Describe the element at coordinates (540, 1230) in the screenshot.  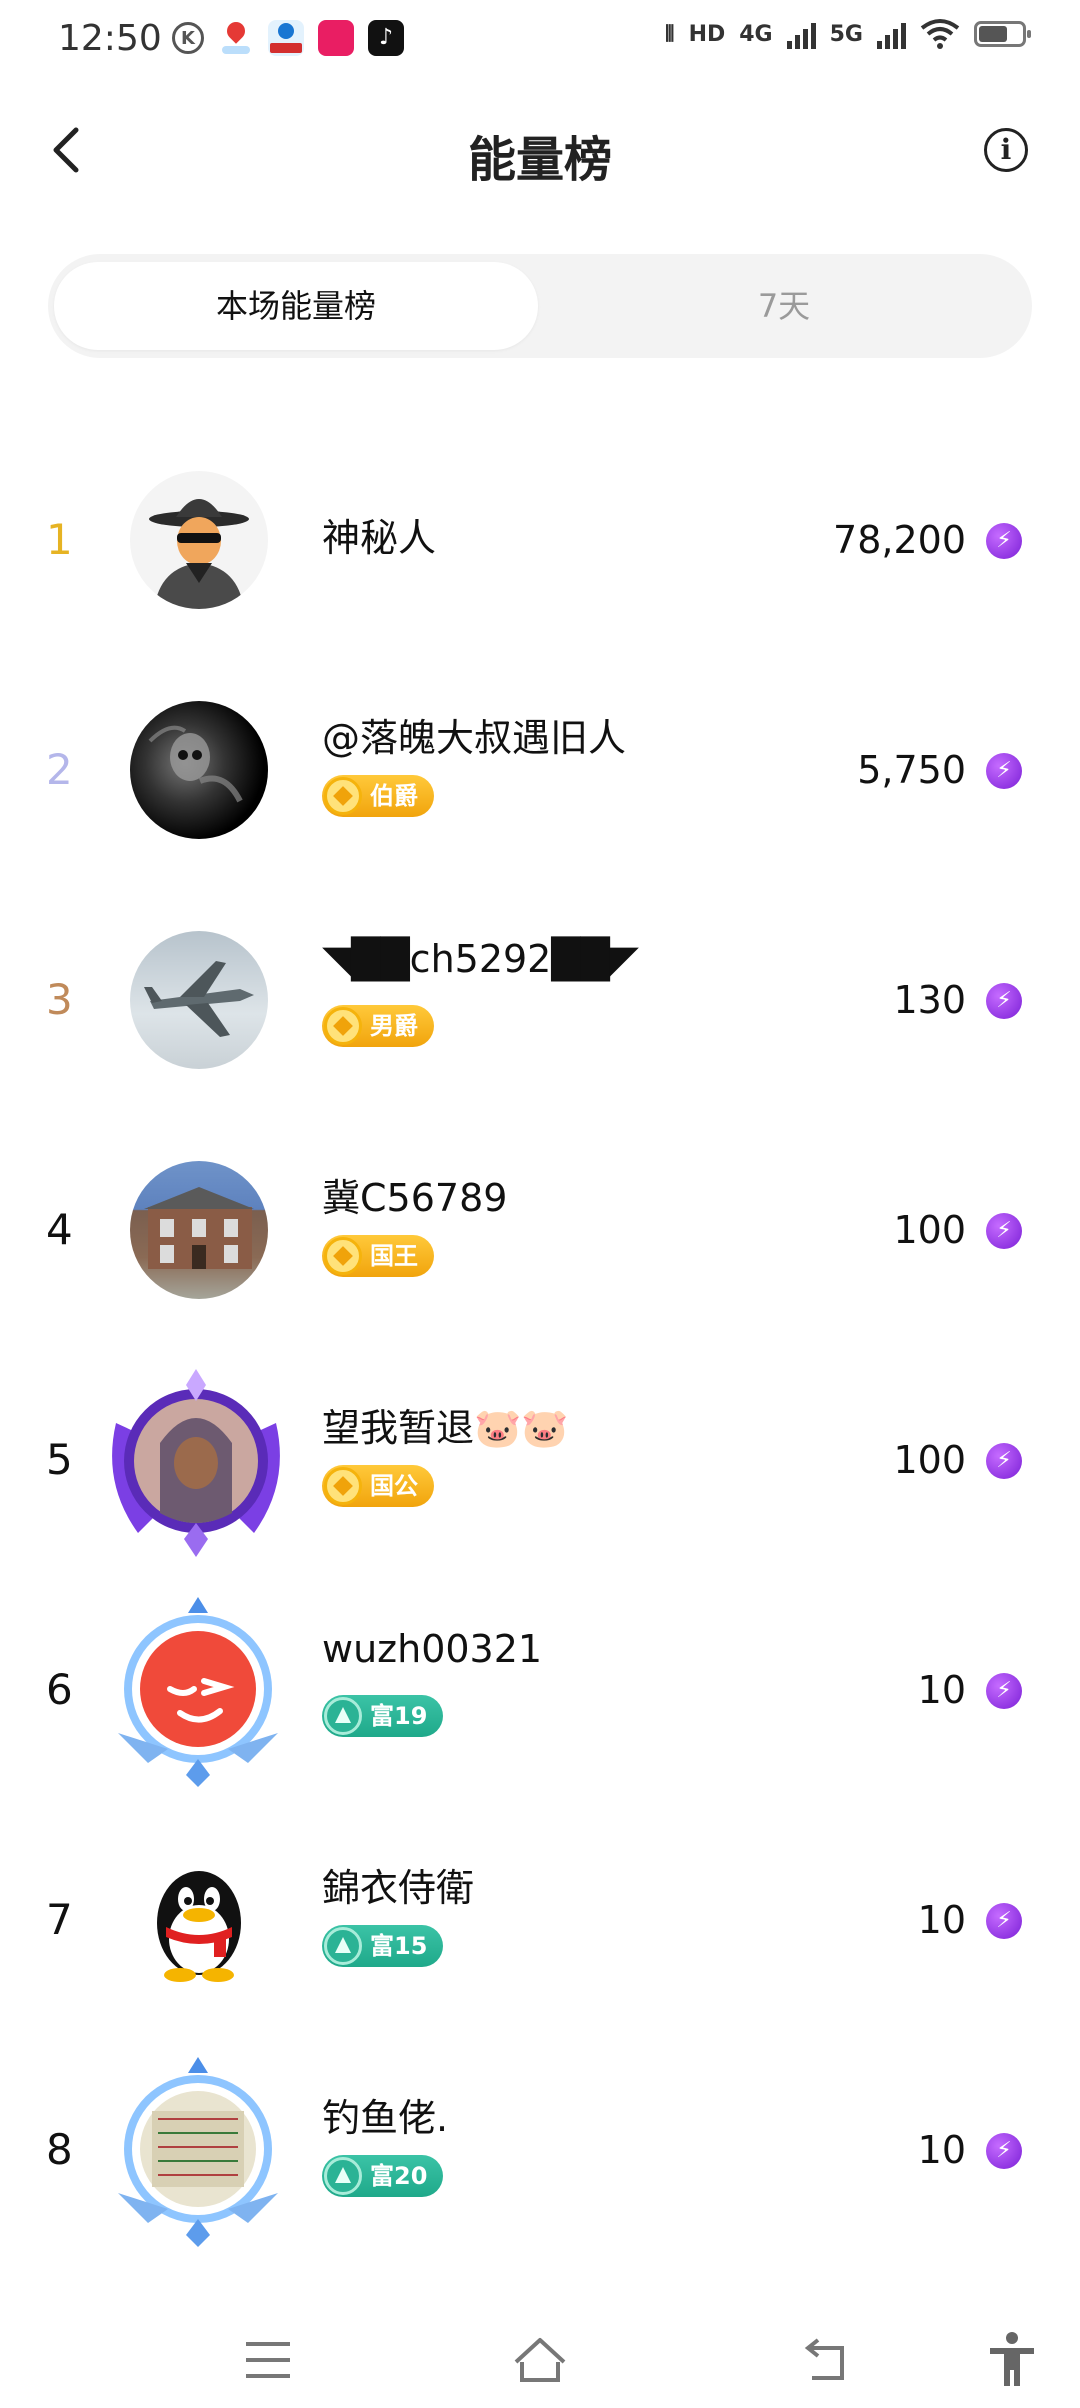
I see `ranking-row: 4 冀C56789 国王 100` at that location.